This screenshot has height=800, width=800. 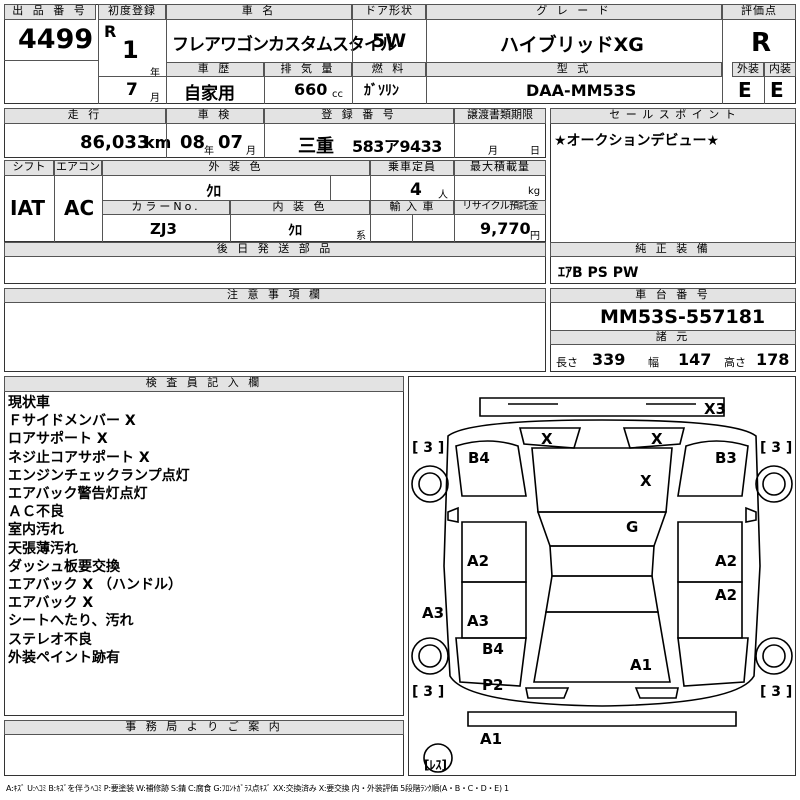 What do you see at coordinates (308, 69) in the screenshot?
I see `displacement-label: 排 気 量` at bounding box center [308, 69].